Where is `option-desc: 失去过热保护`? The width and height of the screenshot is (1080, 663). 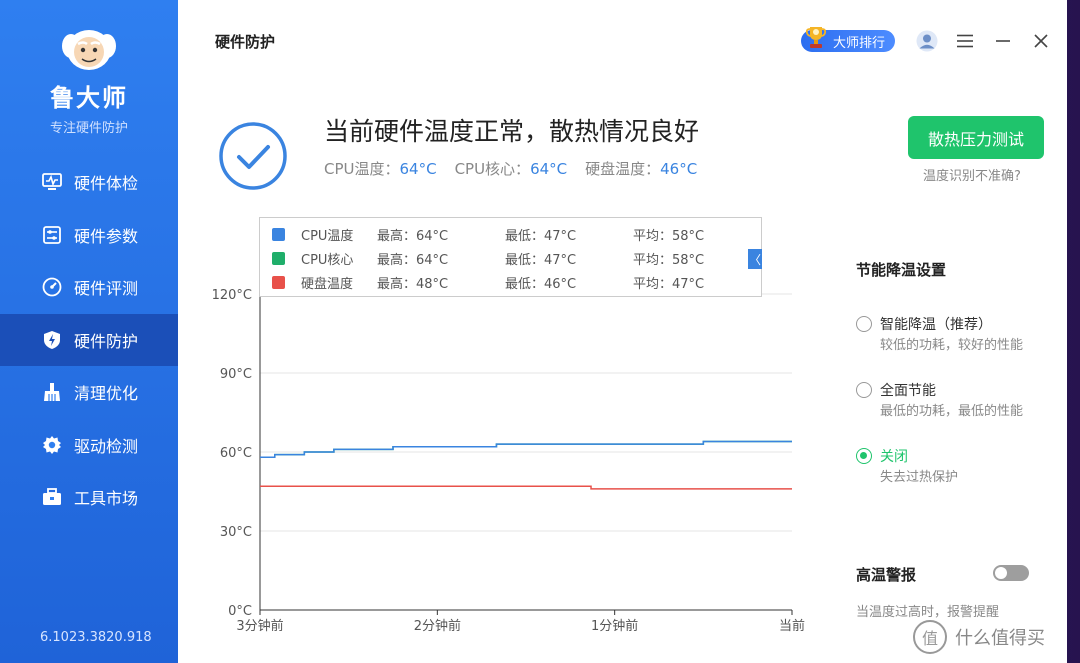 option-desc: 失去过热保护 is located at coordinates (919, 477).